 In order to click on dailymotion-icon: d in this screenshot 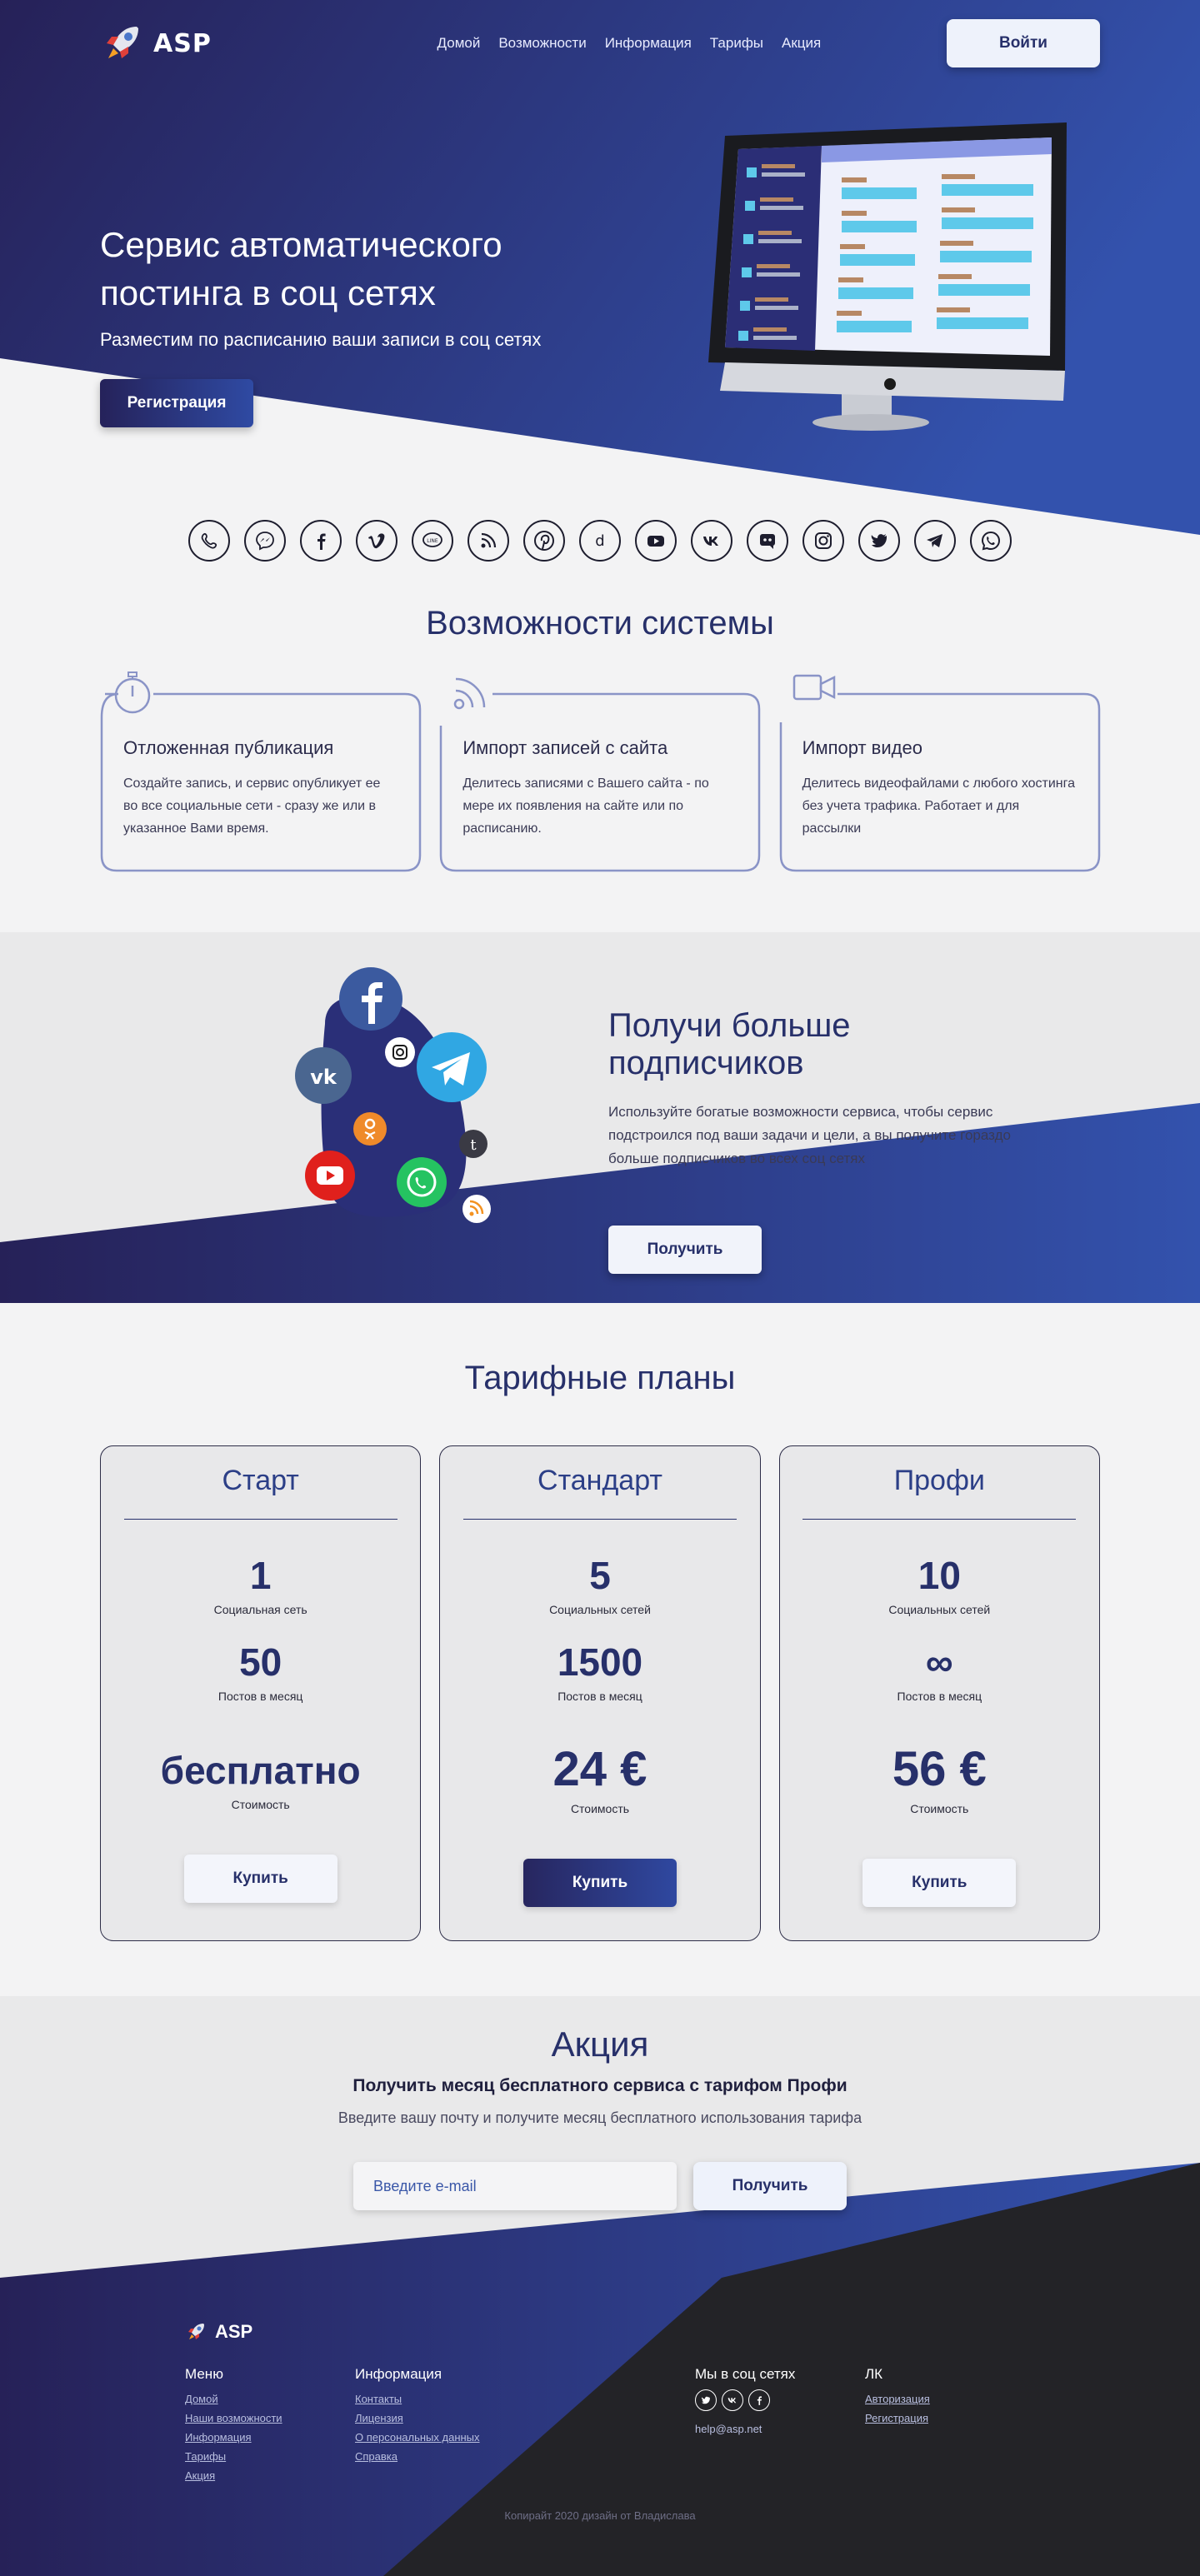, I will do `click(600, 541)`.